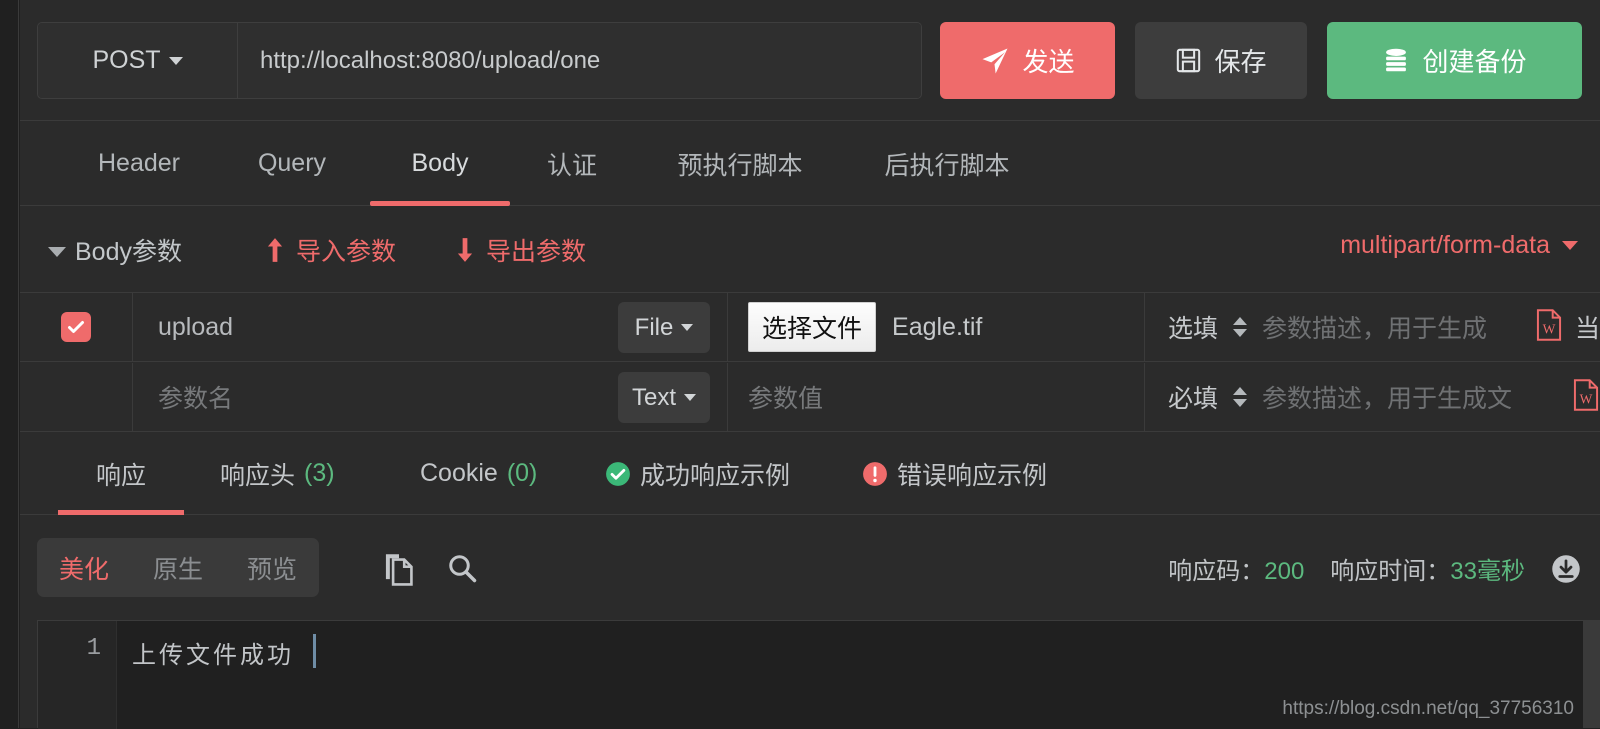  I want to click on param-value-cell: 选择文件 Eagle.tif, so click(936, 327).